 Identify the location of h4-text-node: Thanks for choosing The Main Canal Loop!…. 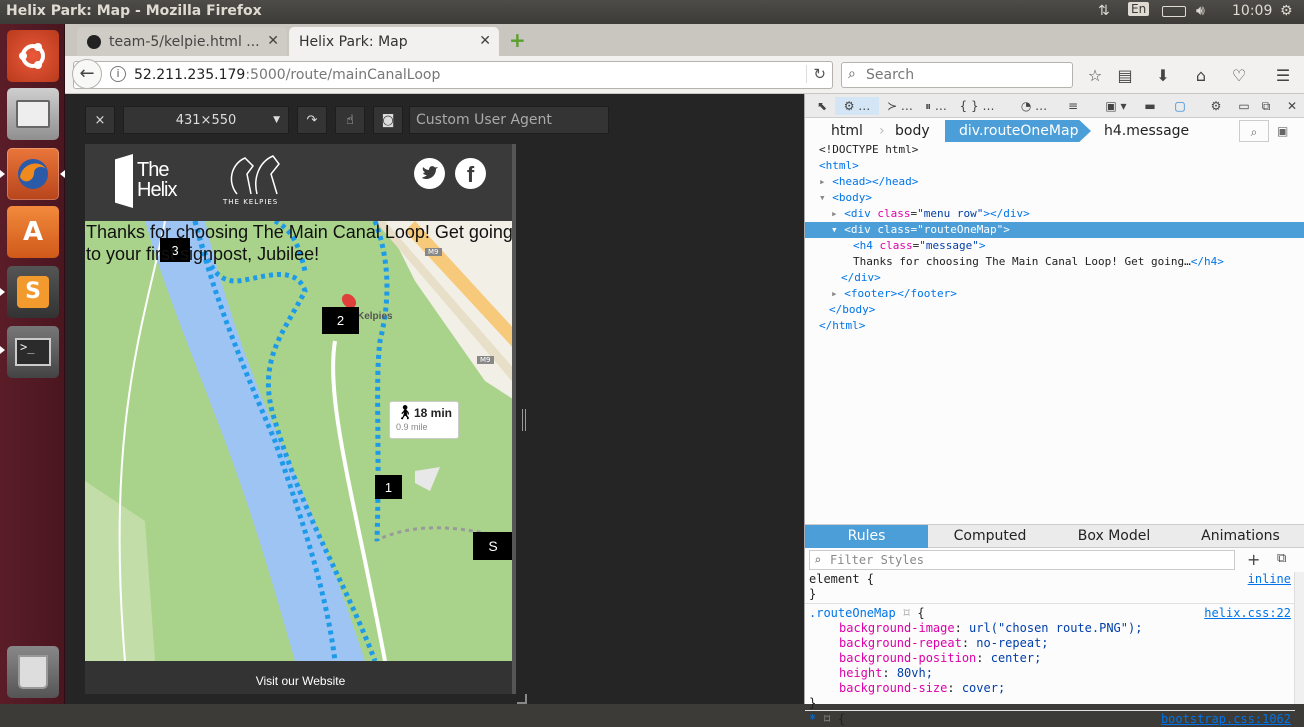
(1054, 262).